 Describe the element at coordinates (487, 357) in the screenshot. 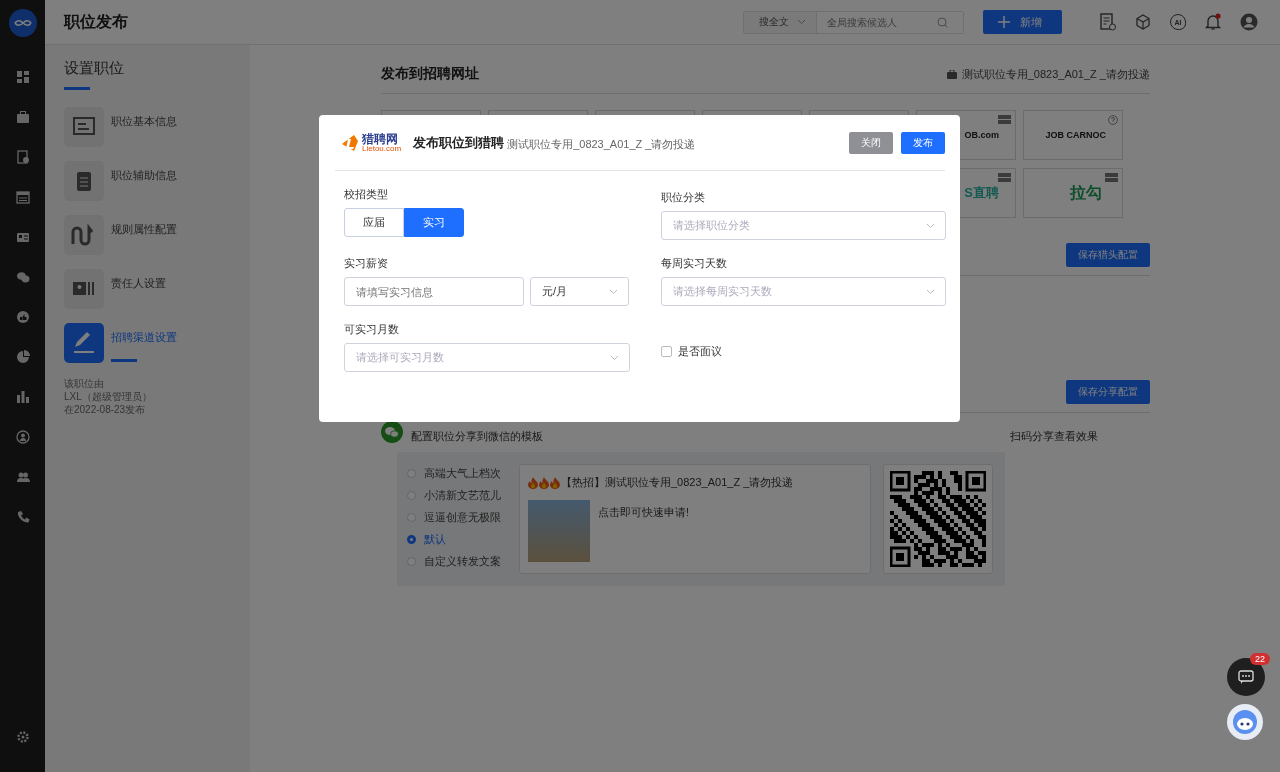

I see `select-field: 请选择可实习月数` at that location.